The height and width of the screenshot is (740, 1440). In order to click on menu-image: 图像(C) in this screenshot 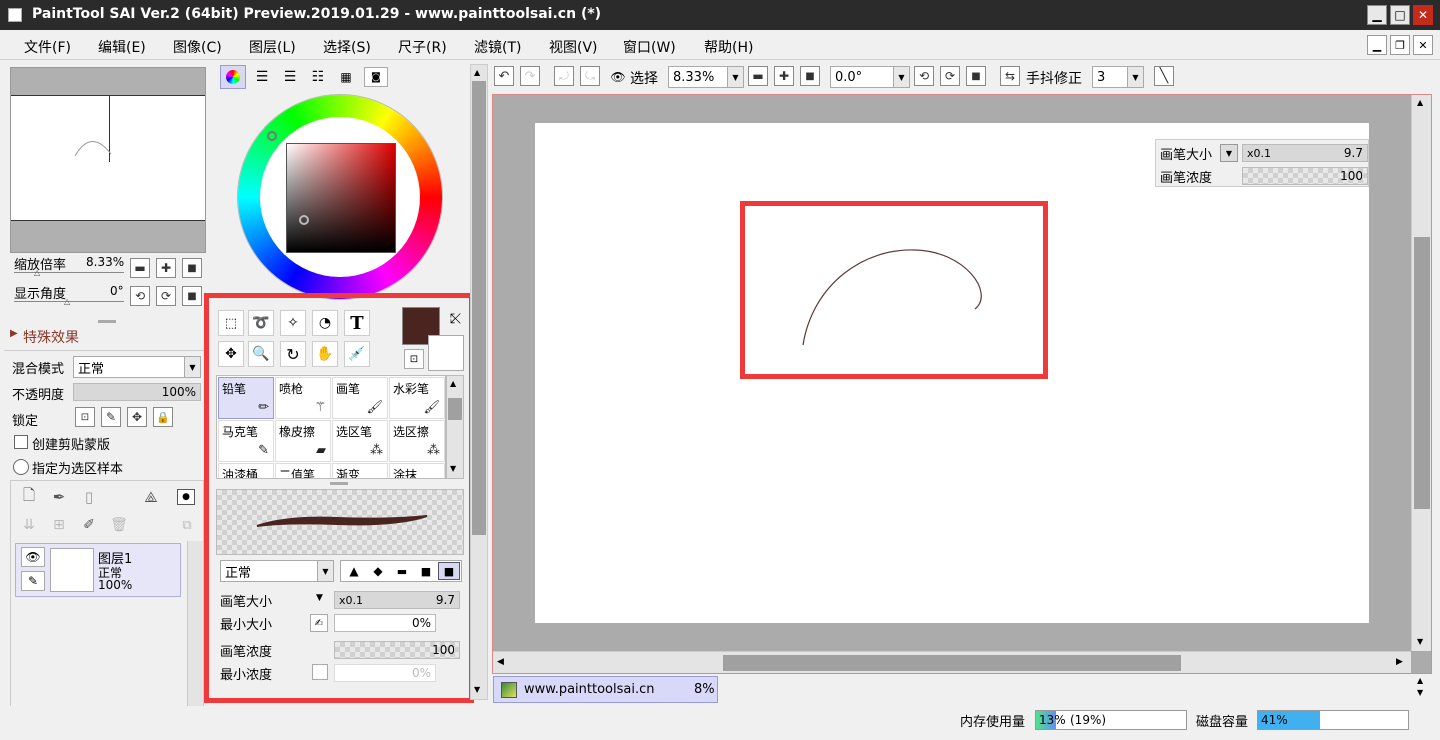, I will do `click(197, 47)`.